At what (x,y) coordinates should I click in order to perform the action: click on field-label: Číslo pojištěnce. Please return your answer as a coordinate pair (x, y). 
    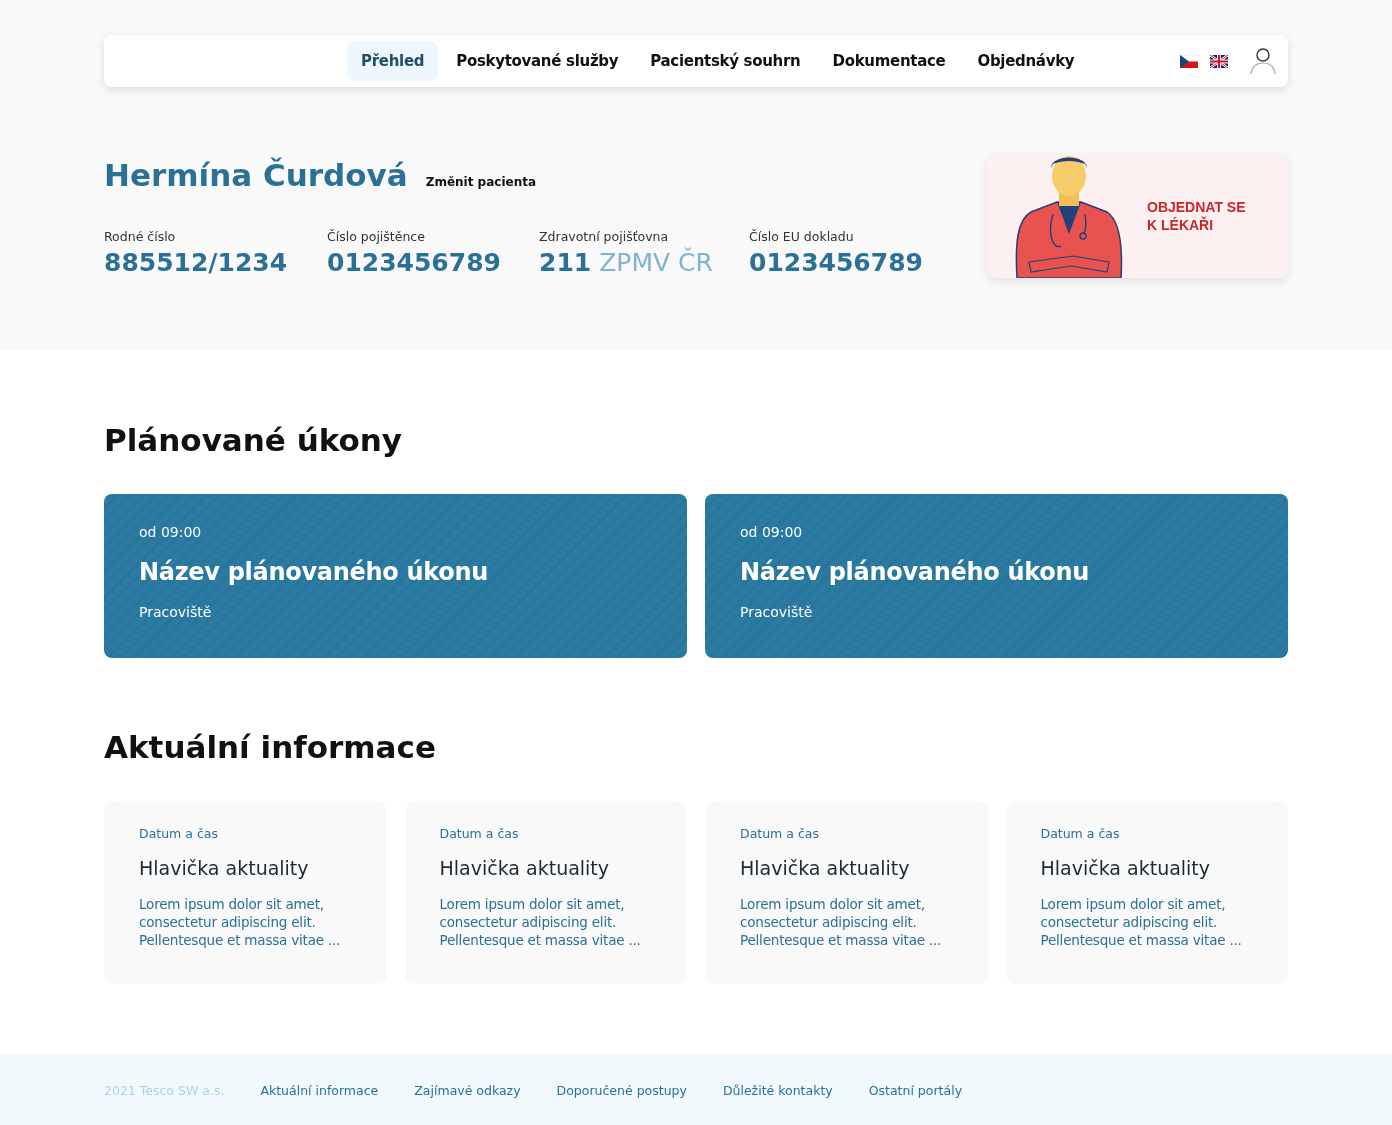
    Looking at the image, I should click on (376, 236).